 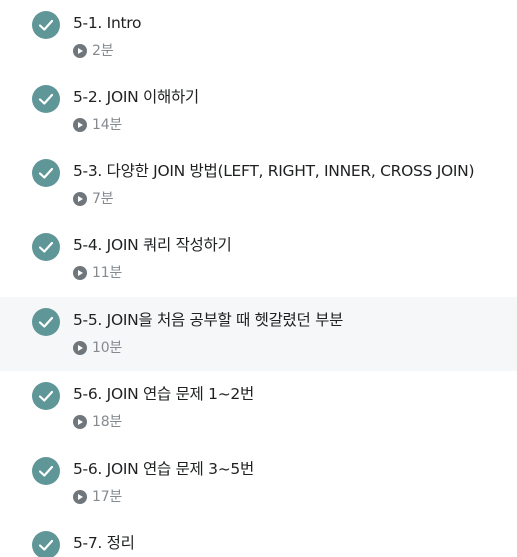 I want to click on lecture-duration: 7분, so click(x=93, y=199).